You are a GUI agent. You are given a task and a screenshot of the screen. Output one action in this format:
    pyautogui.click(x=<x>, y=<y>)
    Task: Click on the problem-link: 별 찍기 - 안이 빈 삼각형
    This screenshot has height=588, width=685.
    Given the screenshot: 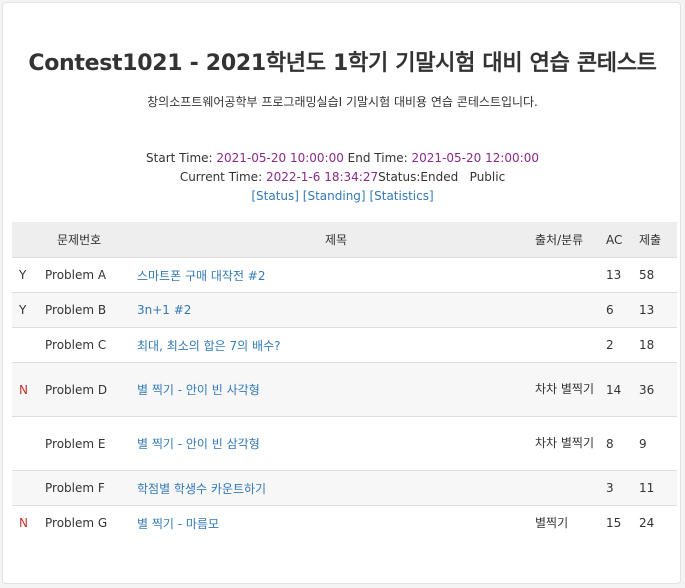 What is the action you would take?
    pyautogui.click(x=198, y=444)
    